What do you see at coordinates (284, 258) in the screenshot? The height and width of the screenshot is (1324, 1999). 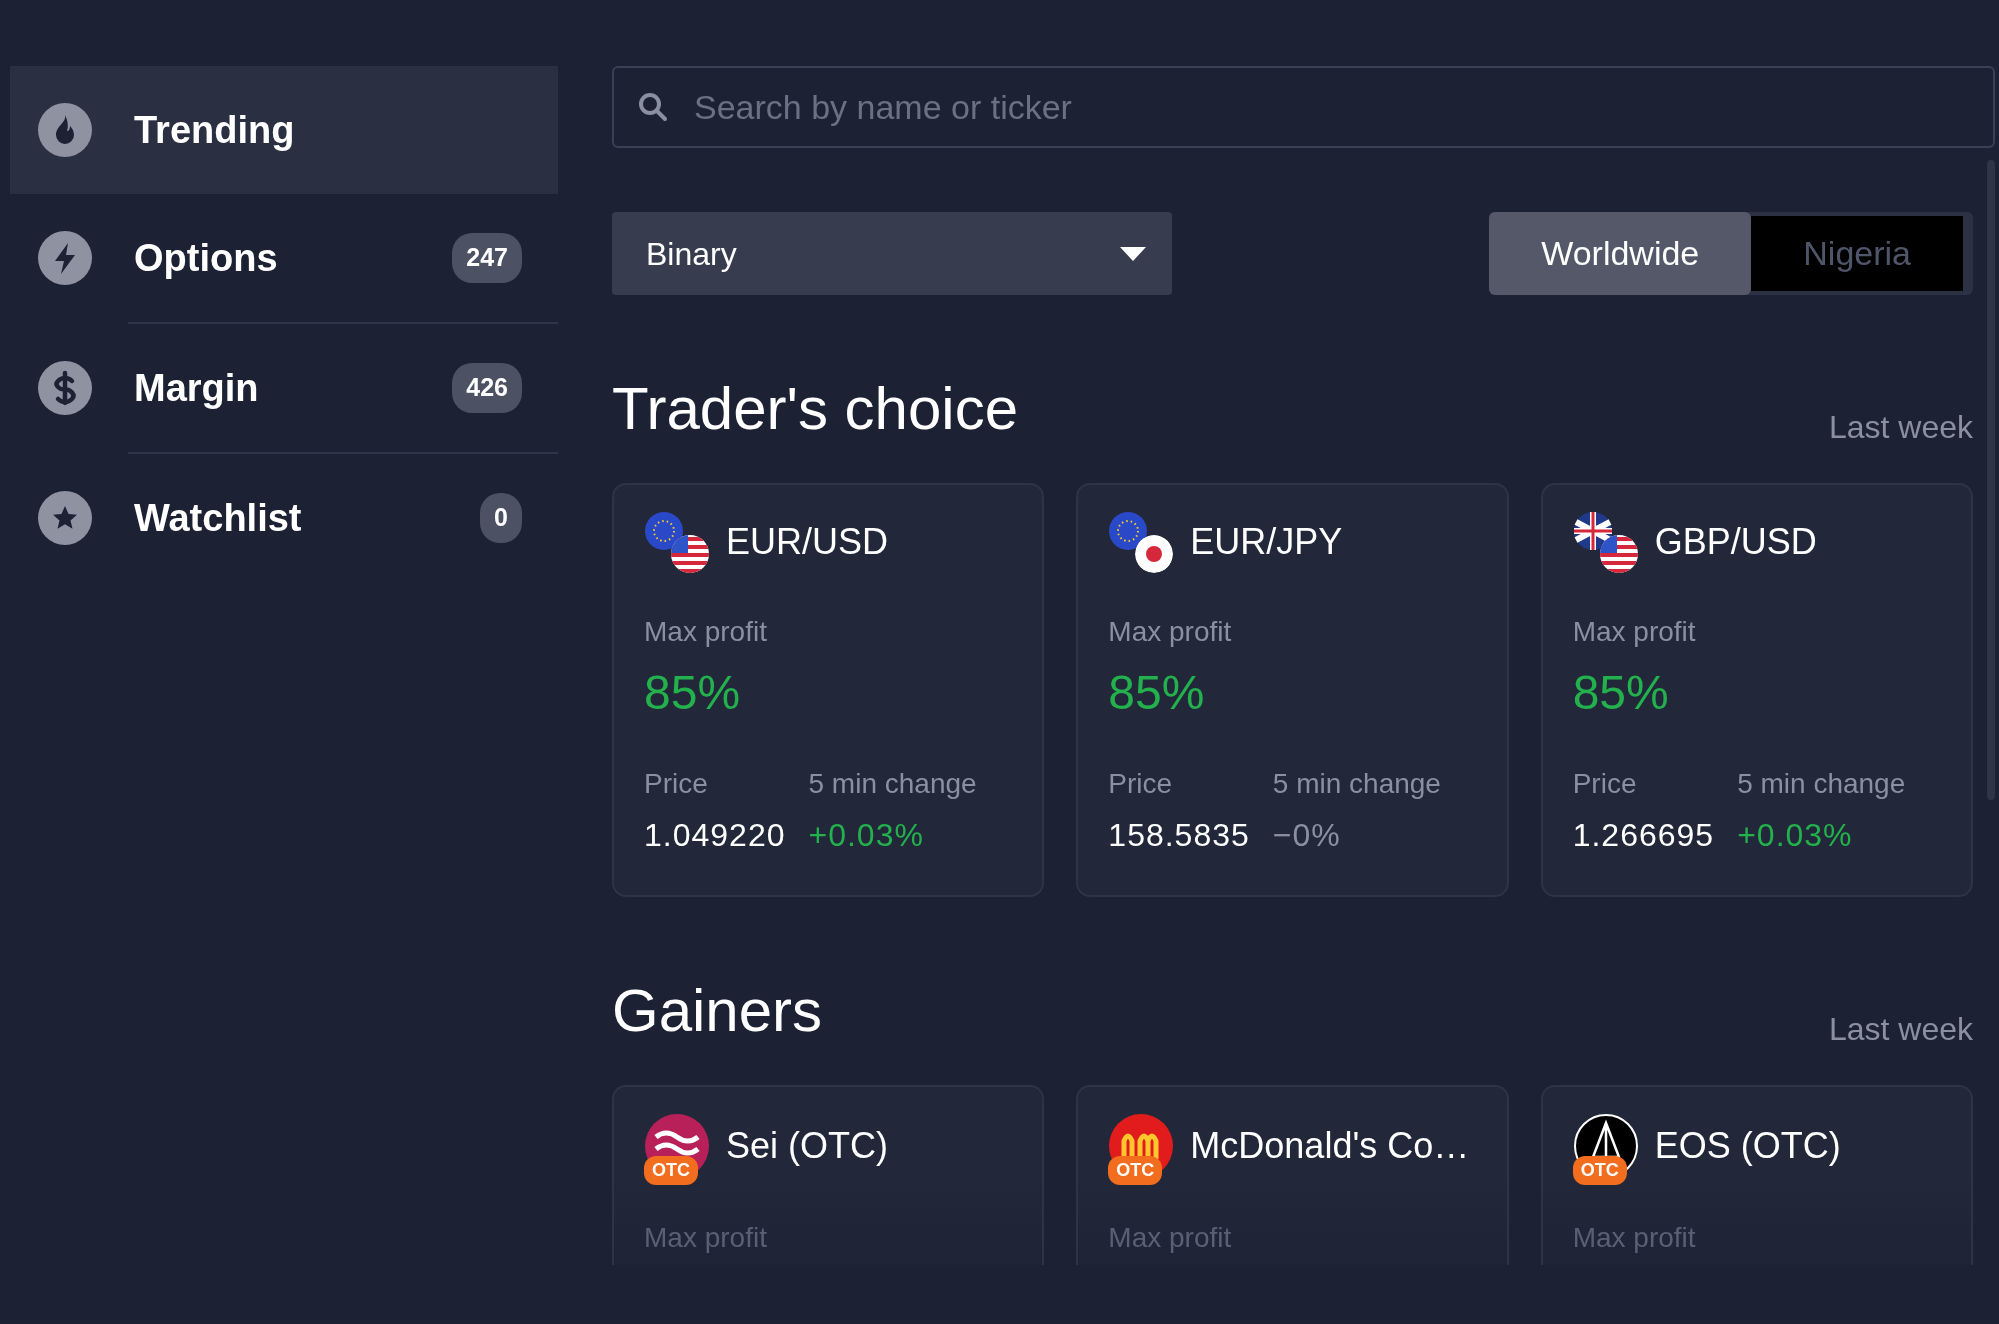 I see `sidebar-item: Options 247` at bounding box center [284, 258].